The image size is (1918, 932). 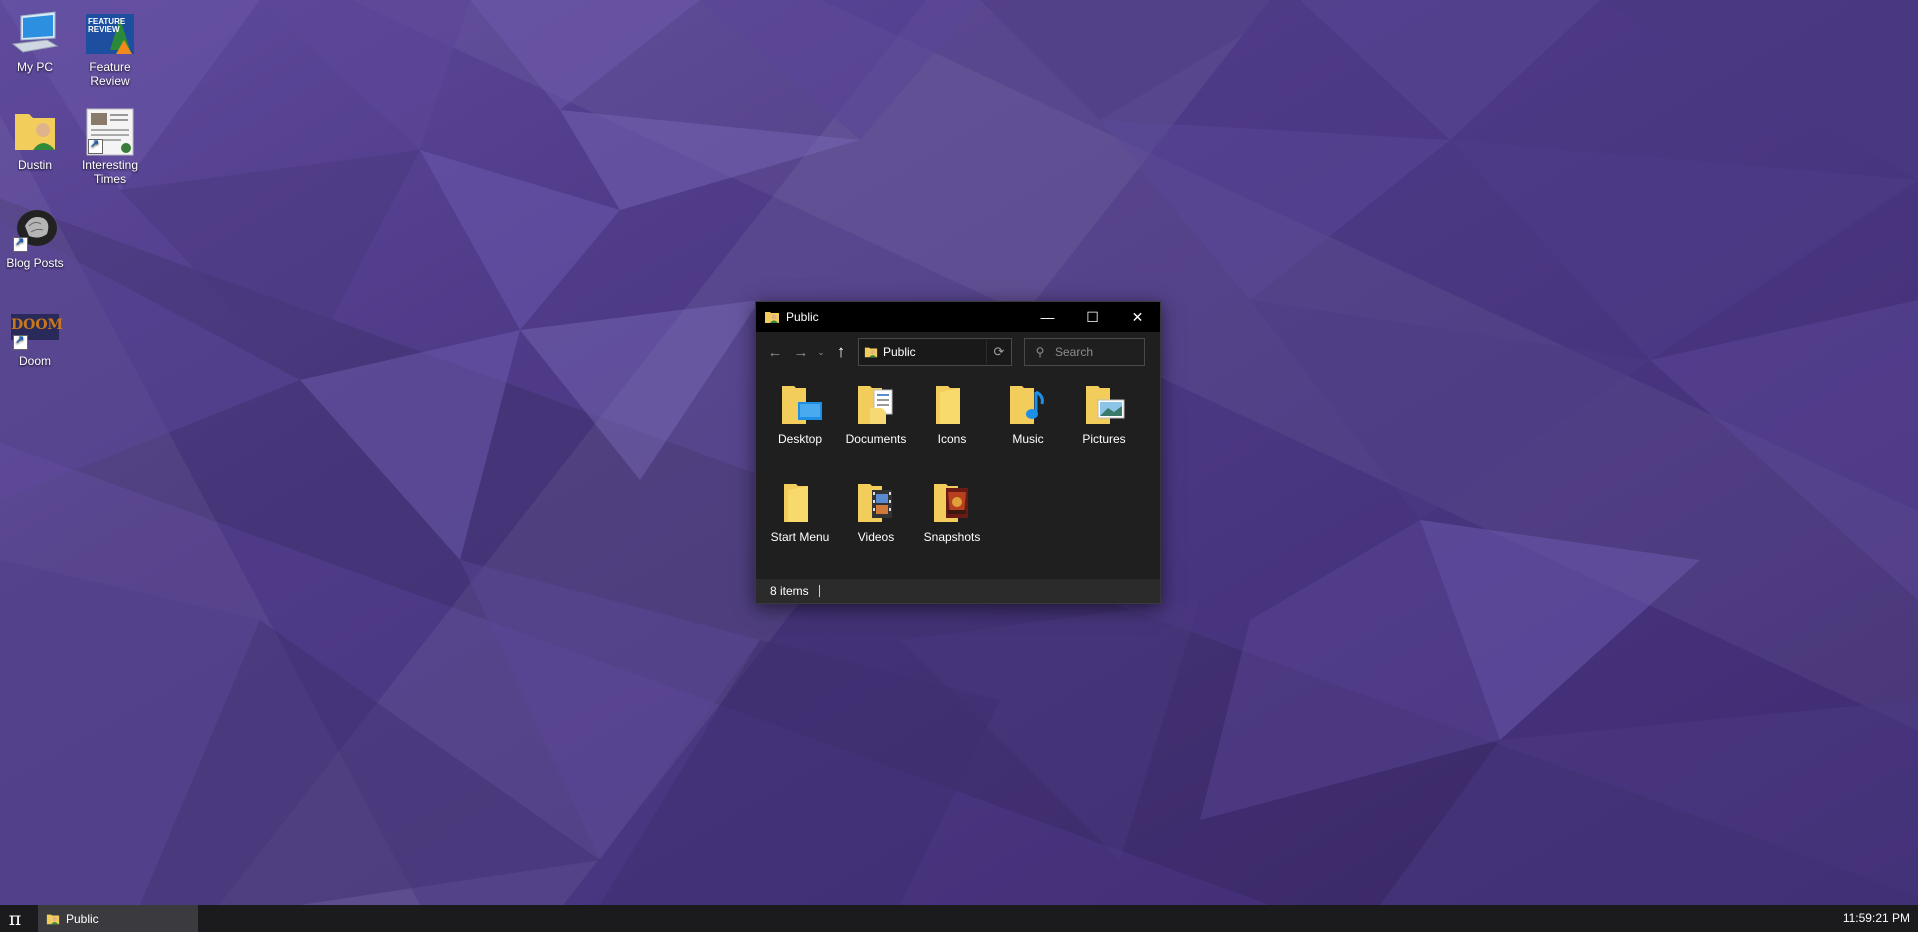 What do you see at coordinates (819, 591) in the screenshot?
I see `status-divider` at bounding box center [819, 591].